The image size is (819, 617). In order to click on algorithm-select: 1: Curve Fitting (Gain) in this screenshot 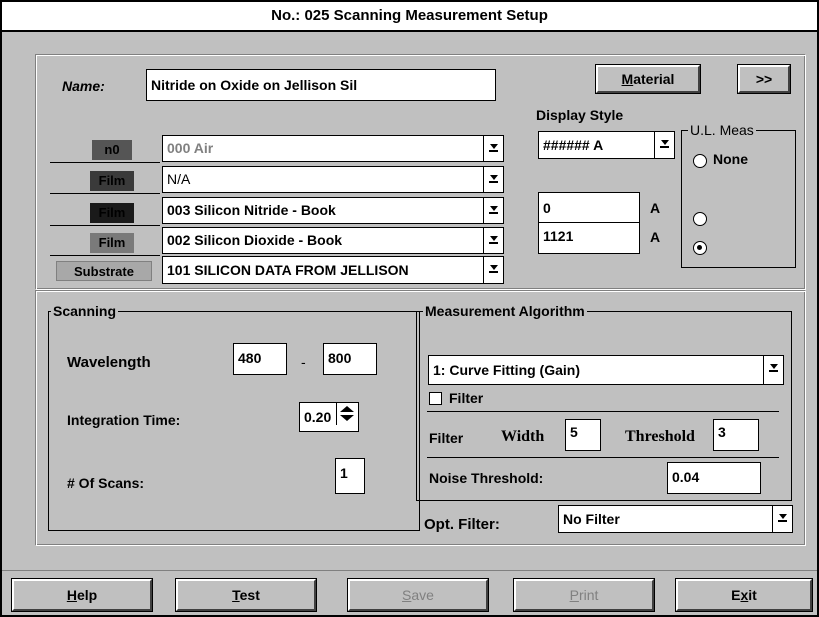, I will do `click(606, 370)`.